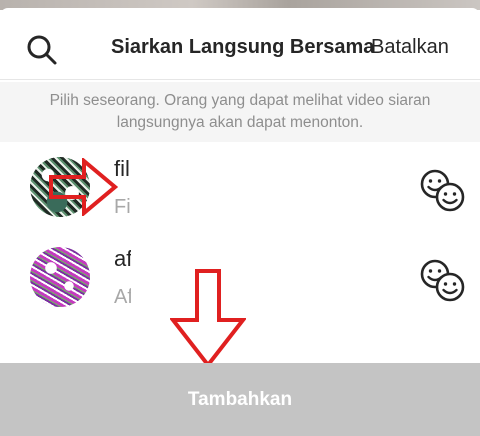  Describe the element at coordinates (83, 187) in the screenshot. I see `annotation-arrow-right-icon` at that location.